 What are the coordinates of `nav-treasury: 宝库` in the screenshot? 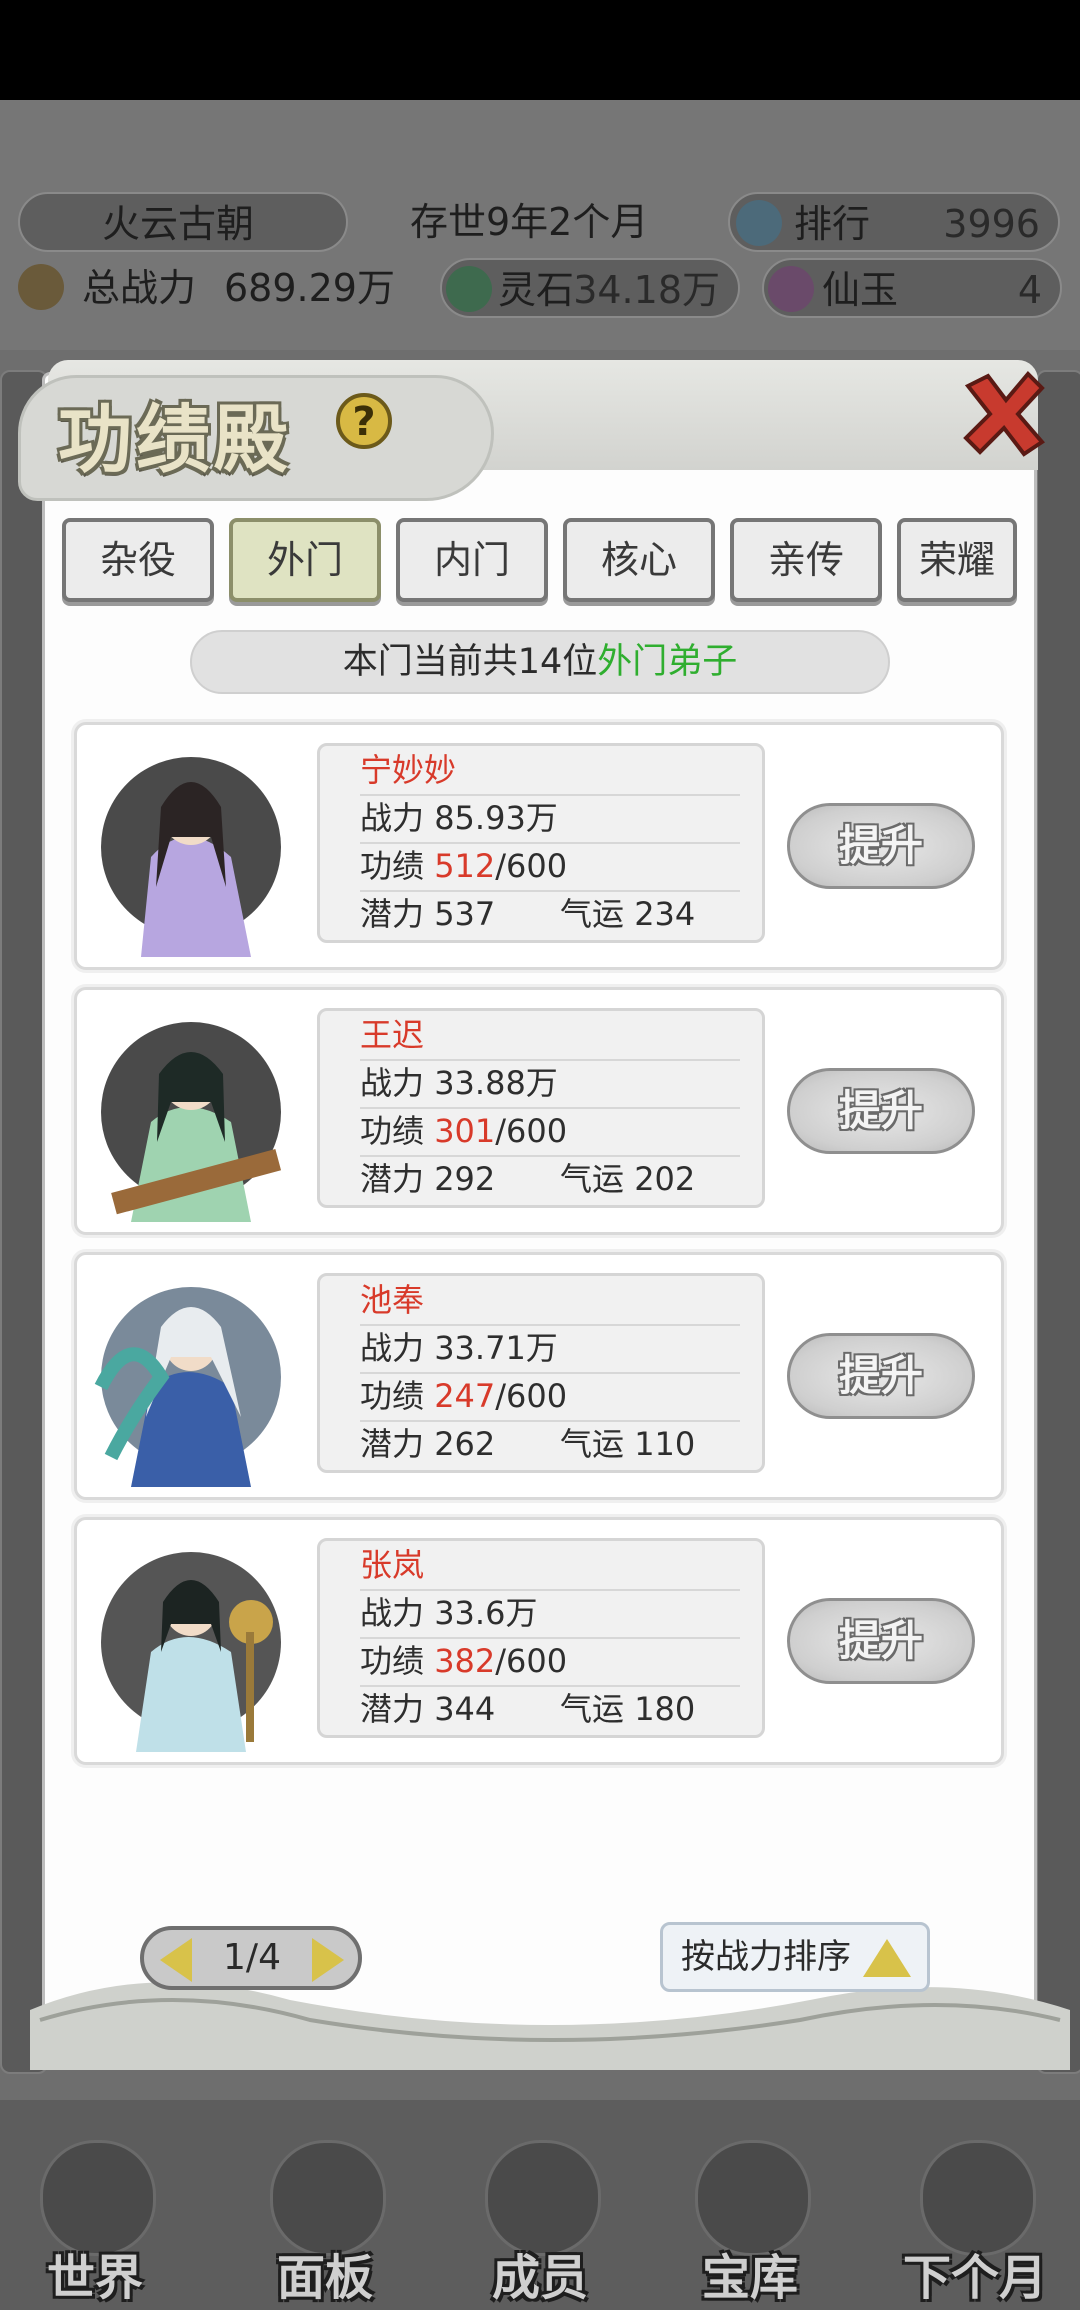 It's located at (750, 2225).